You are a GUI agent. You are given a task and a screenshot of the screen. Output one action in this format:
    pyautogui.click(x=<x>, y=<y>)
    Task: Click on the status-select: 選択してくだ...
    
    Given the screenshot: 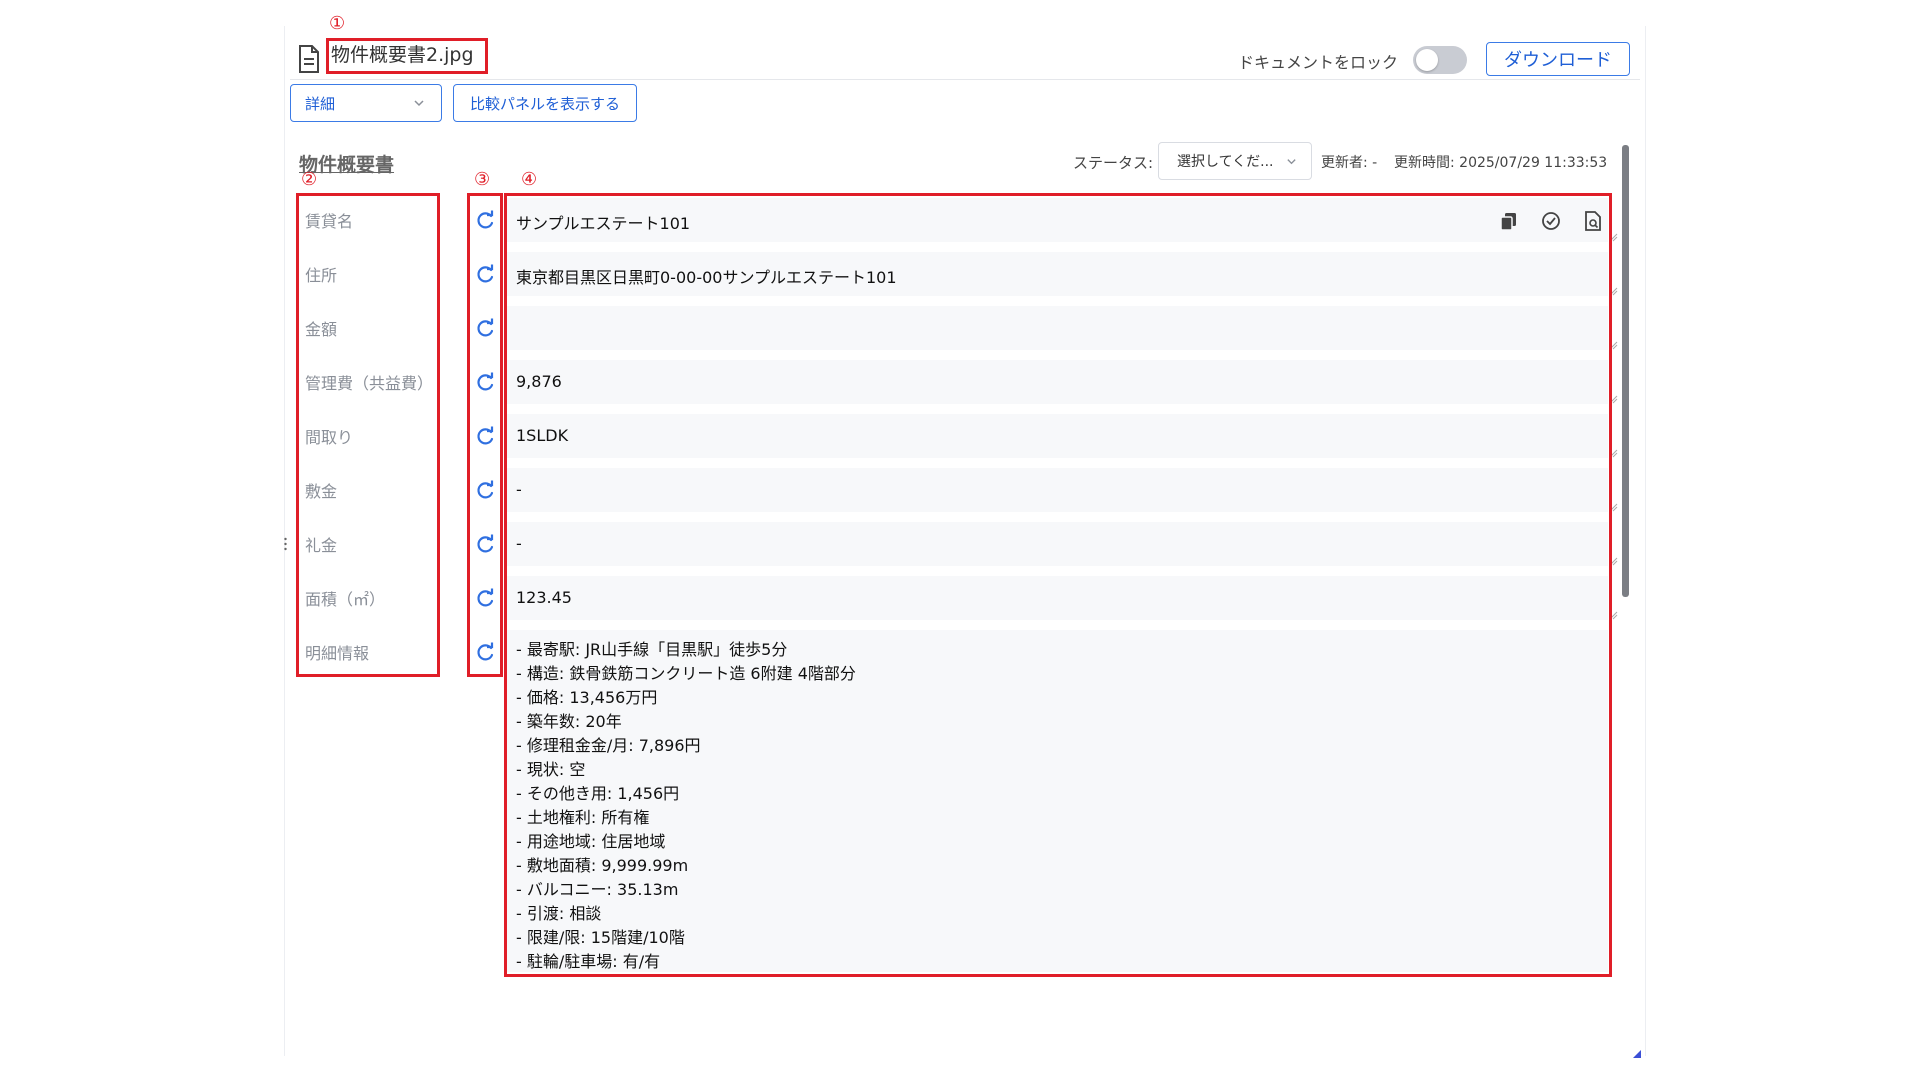 What is the action you would take?
    pyautogui.click(x=1235, y=161)
    